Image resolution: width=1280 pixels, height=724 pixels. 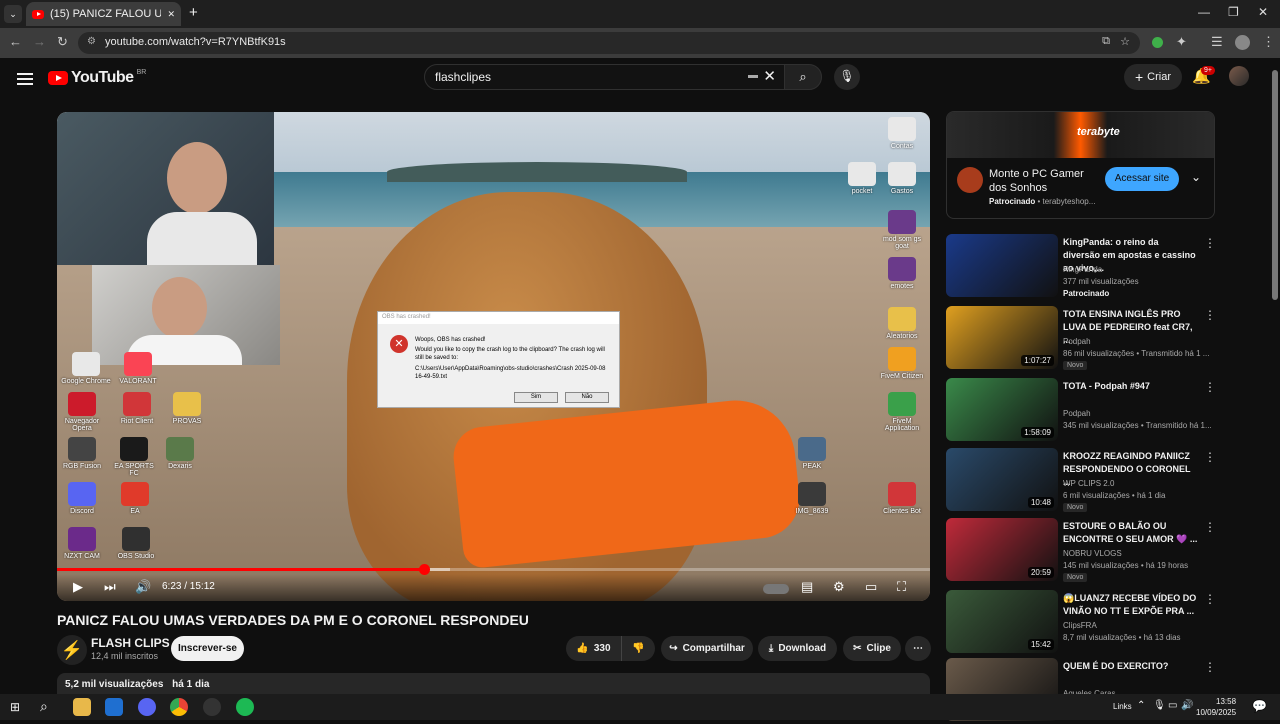 I want to click on desktop-icon-right-2: Gastos, so click(x=902, y=178).